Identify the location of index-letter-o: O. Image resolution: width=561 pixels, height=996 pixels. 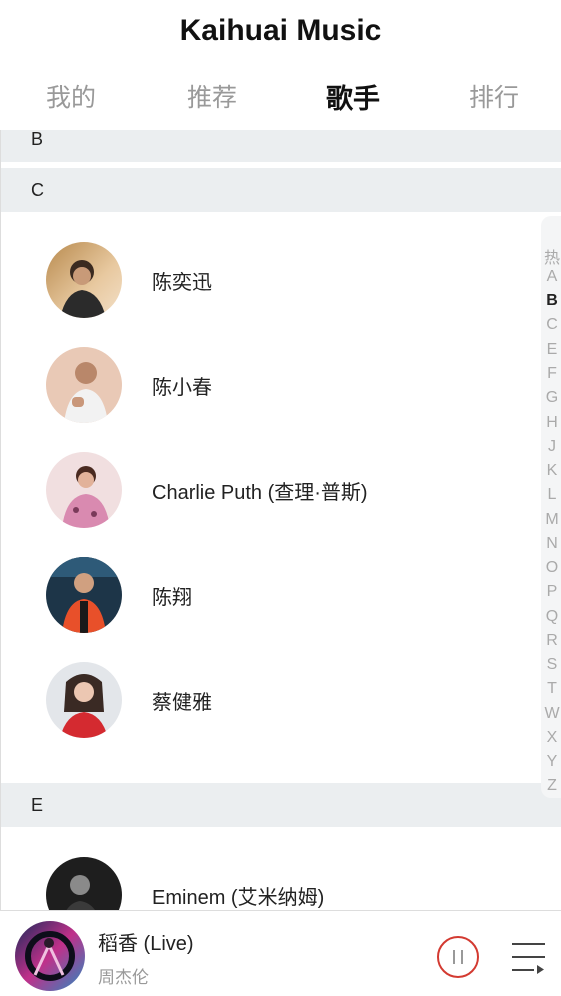
(551, 568).